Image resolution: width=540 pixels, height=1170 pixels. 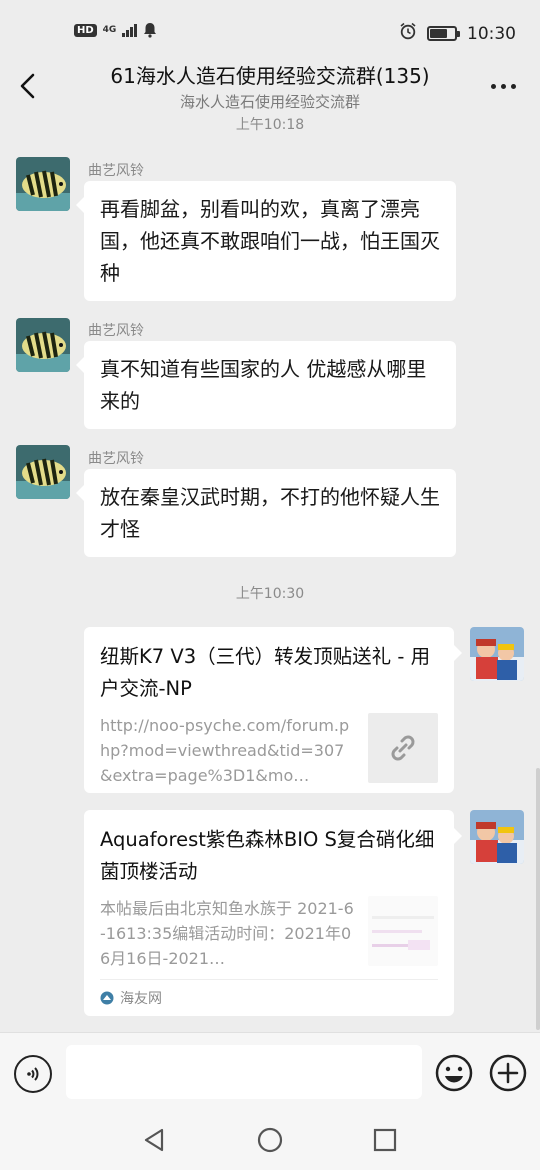 I want to click on card-source: 海友网, so click(x=269, y=993).